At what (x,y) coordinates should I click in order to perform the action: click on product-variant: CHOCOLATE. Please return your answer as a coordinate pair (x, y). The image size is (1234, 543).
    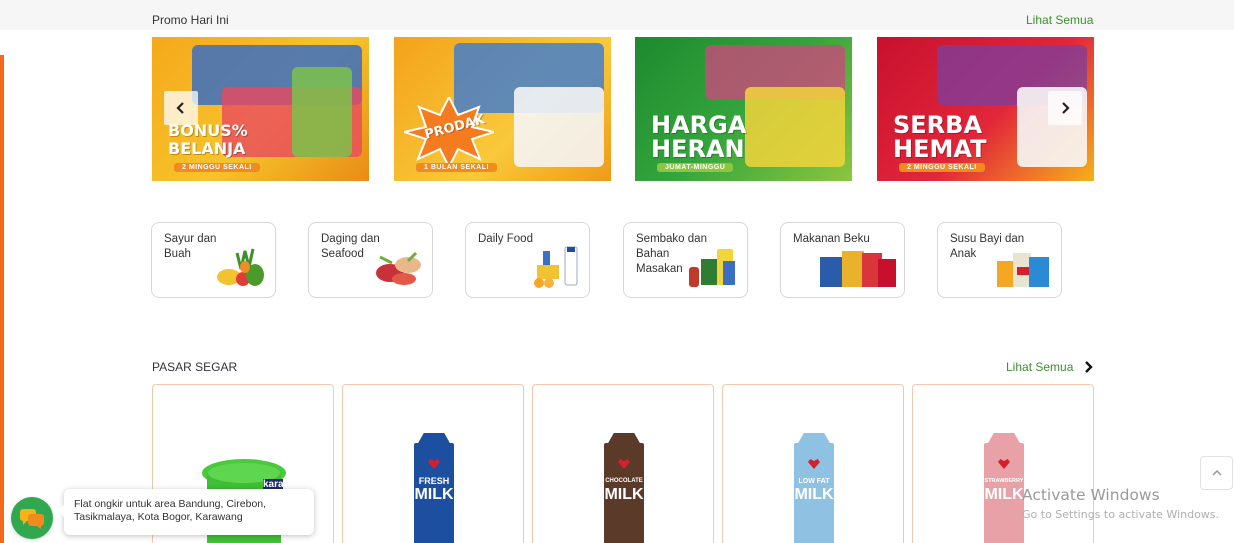
    Looking at the image, I should click on (624, 481).